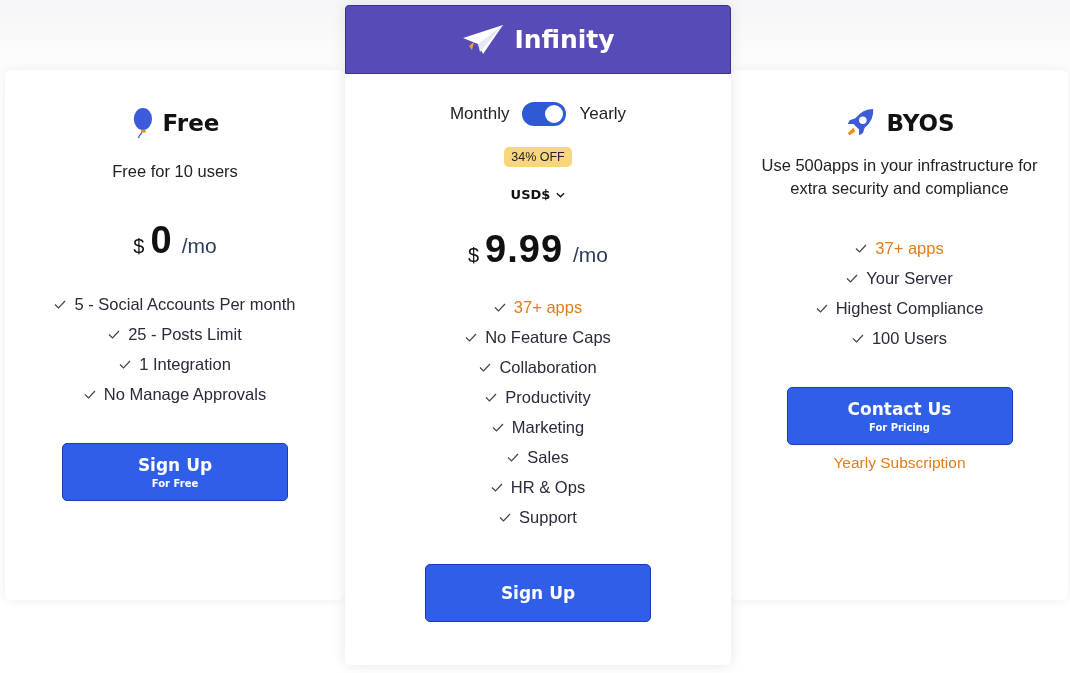 This screenshot has width=1070, height=673. What do you see at coordinates (548, 487) in the screenshot?
I see `feature-text: HR & Ops` at bounding box center [548, 487].